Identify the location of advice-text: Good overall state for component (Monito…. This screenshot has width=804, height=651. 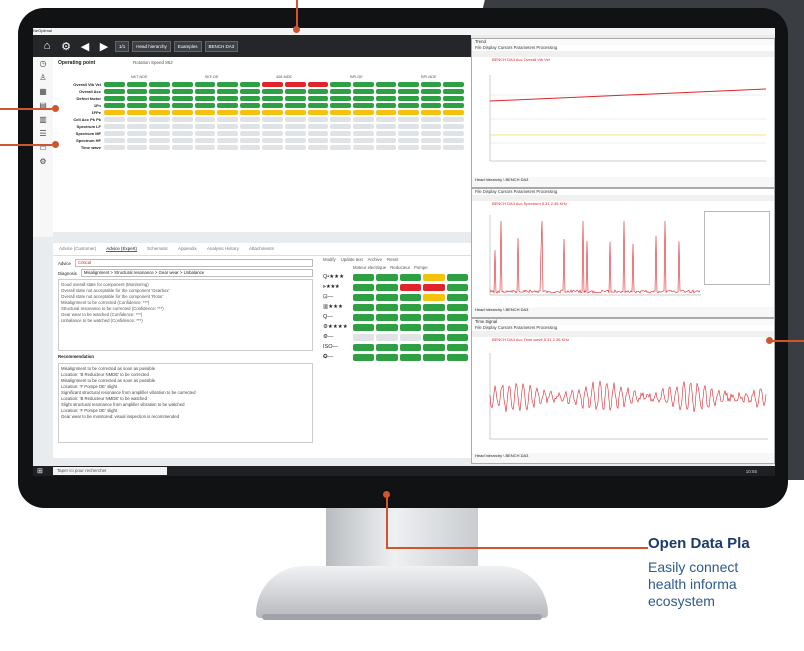
(185, 315).